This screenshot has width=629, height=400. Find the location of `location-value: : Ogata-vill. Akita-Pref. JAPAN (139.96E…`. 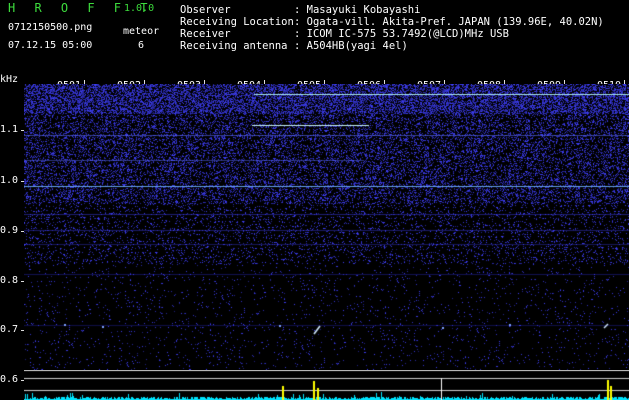

location-value: : Ogata-vill. Akita-Pref. JAPAN (139.96E… is located at coordinates (449, 22).